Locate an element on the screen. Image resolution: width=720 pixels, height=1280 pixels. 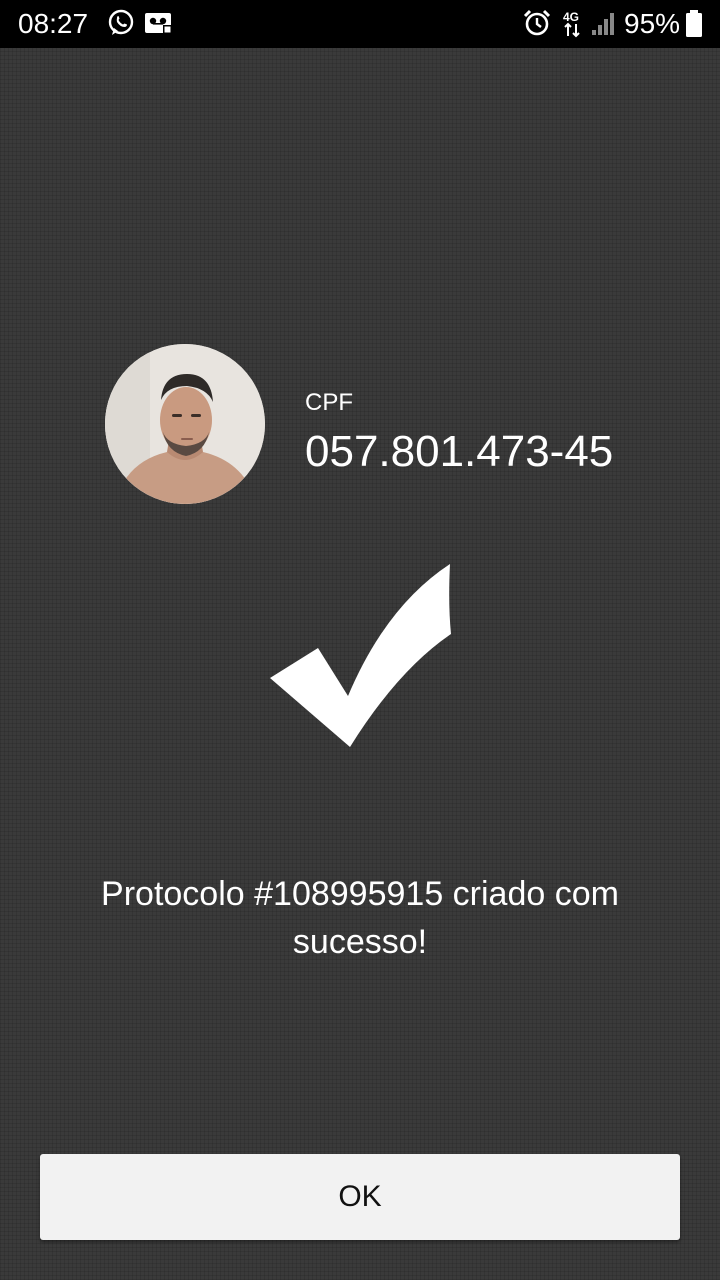
avatar-photo is located at coordinates (185, 424).